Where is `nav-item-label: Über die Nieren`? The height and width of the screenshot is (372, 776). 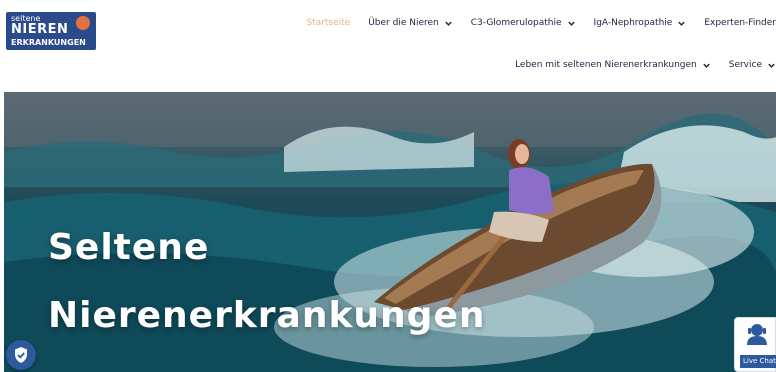
nav-item-label: Über die Nieren is located at coordinates (403, 23).